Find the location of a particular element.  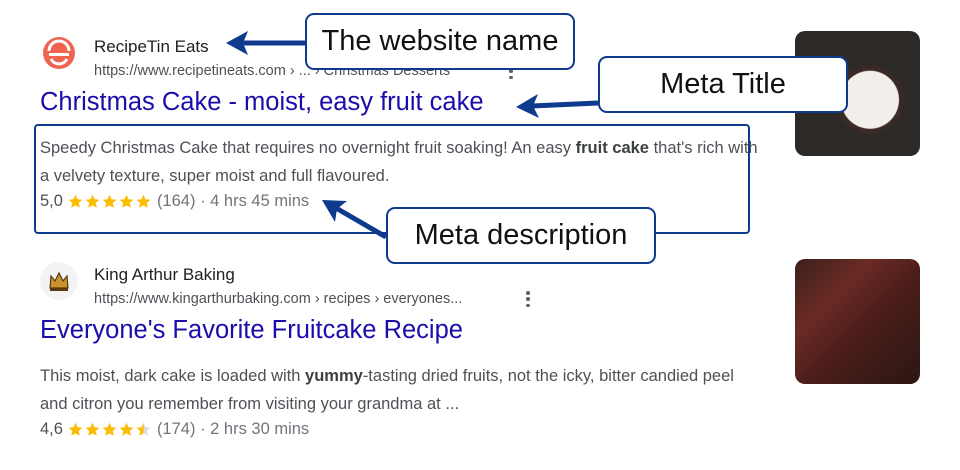

annotation-meta-title: Meta Title is located at coordinates (723, 84).